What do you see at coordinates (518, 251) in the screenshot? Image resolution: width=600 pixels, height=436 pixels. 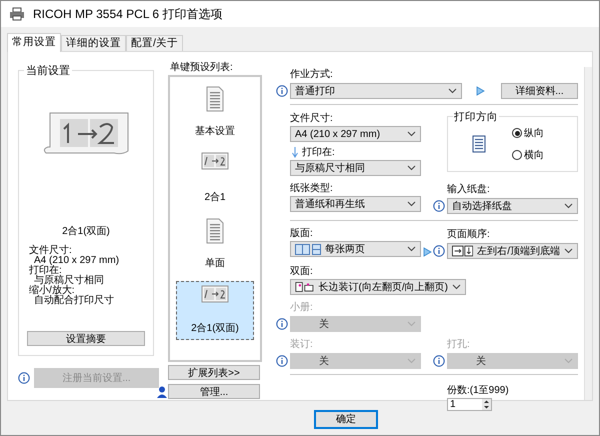 I see `dropdown-value: 左到右/顶端到底端` at bounding box center [518, 251].